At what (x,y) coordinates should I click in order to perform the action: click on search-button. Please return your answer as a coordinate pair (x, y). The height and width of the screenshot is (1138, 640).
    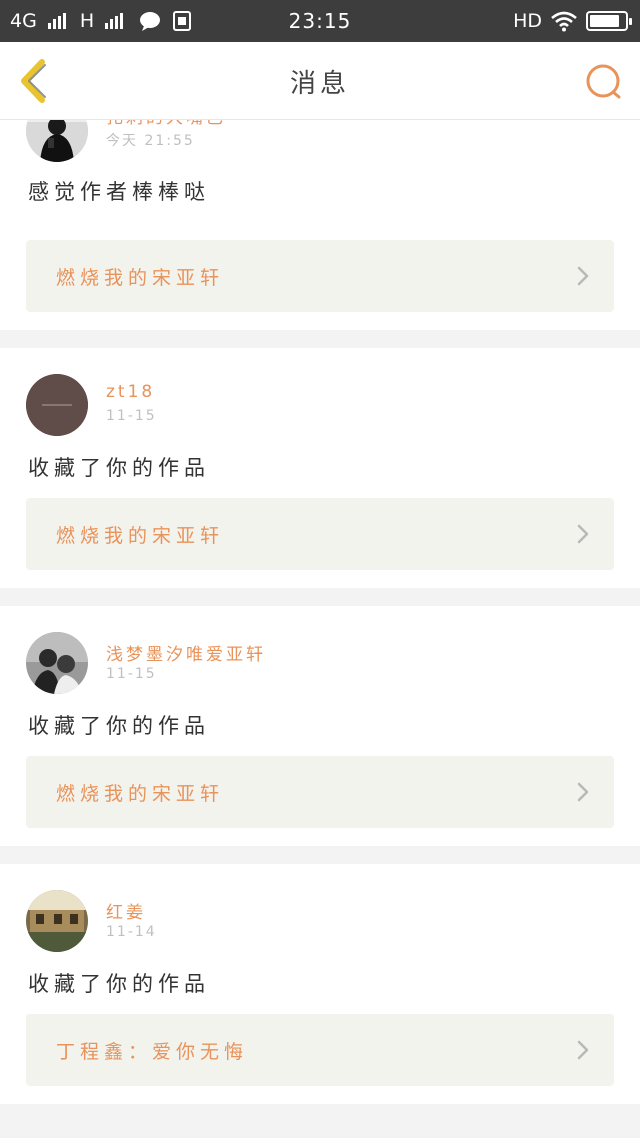
    Looking at the image, I should click on (604, 82).